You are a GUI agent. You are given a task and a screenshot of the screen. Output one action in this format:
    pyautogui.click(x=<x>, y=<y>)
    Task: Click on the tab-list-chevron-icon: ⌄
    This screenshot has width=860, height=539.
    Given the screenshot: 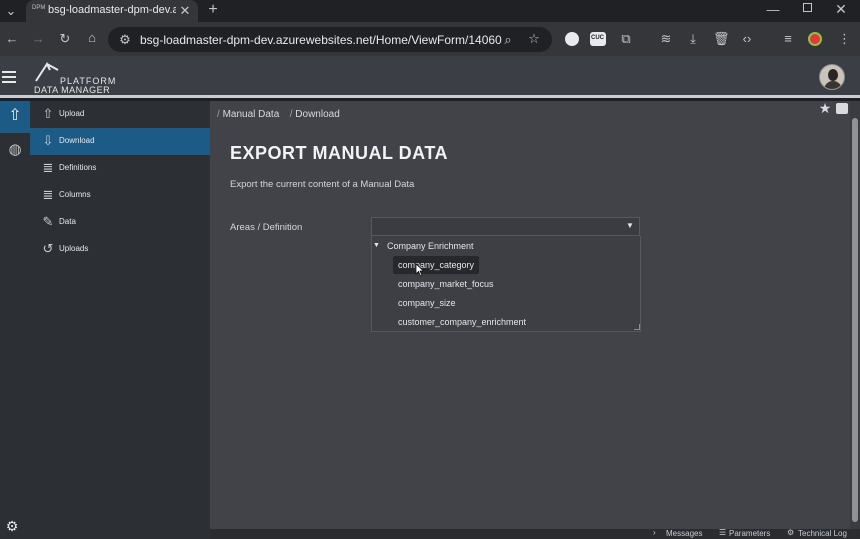 What is the action you would take?
    pyautogui.click(x=11, y=10)
    